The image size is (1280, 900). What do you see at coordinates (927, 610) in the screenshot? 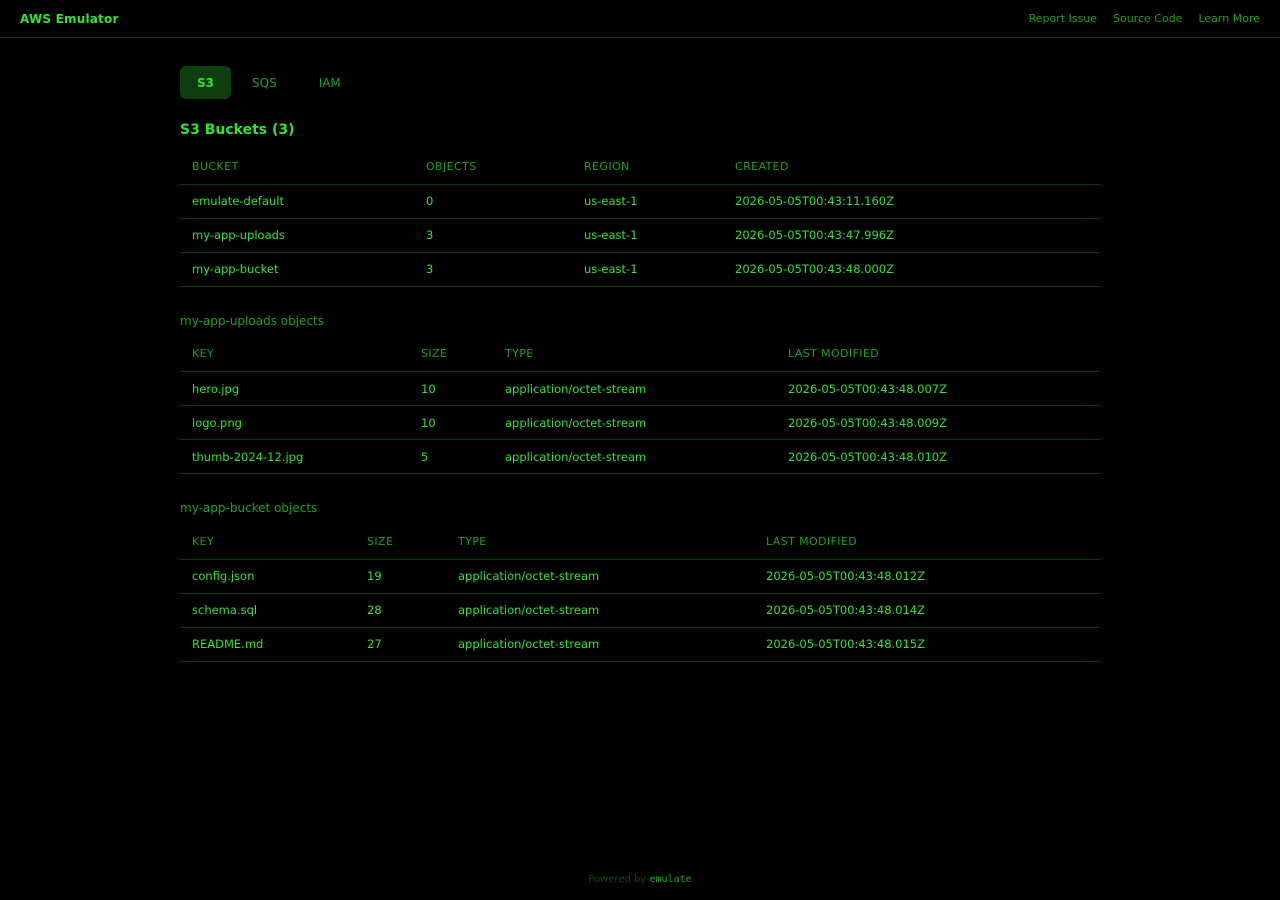
I see `last-modified-cell: 2026-05-05T00:43:48.014Z` at bounding box center [927, 610].